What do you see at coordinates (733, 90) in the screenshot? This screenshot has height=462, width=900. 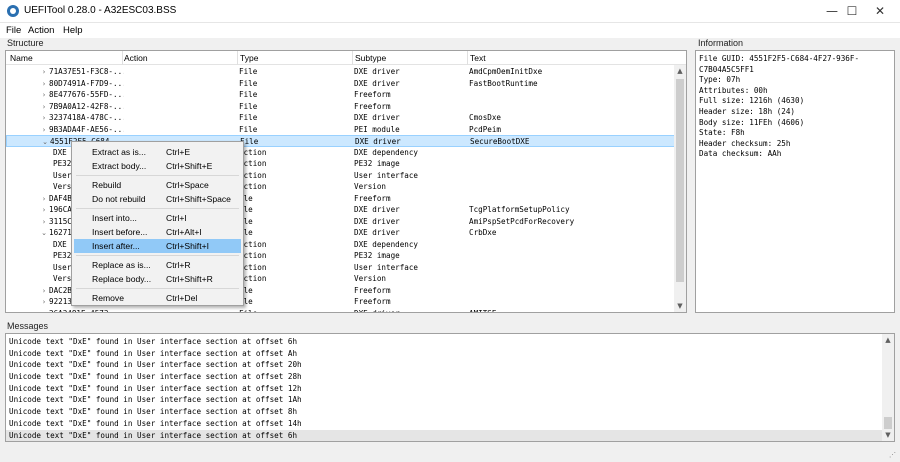 I see `info-line: Attributes: 00h` at bounding box center [733, 90].